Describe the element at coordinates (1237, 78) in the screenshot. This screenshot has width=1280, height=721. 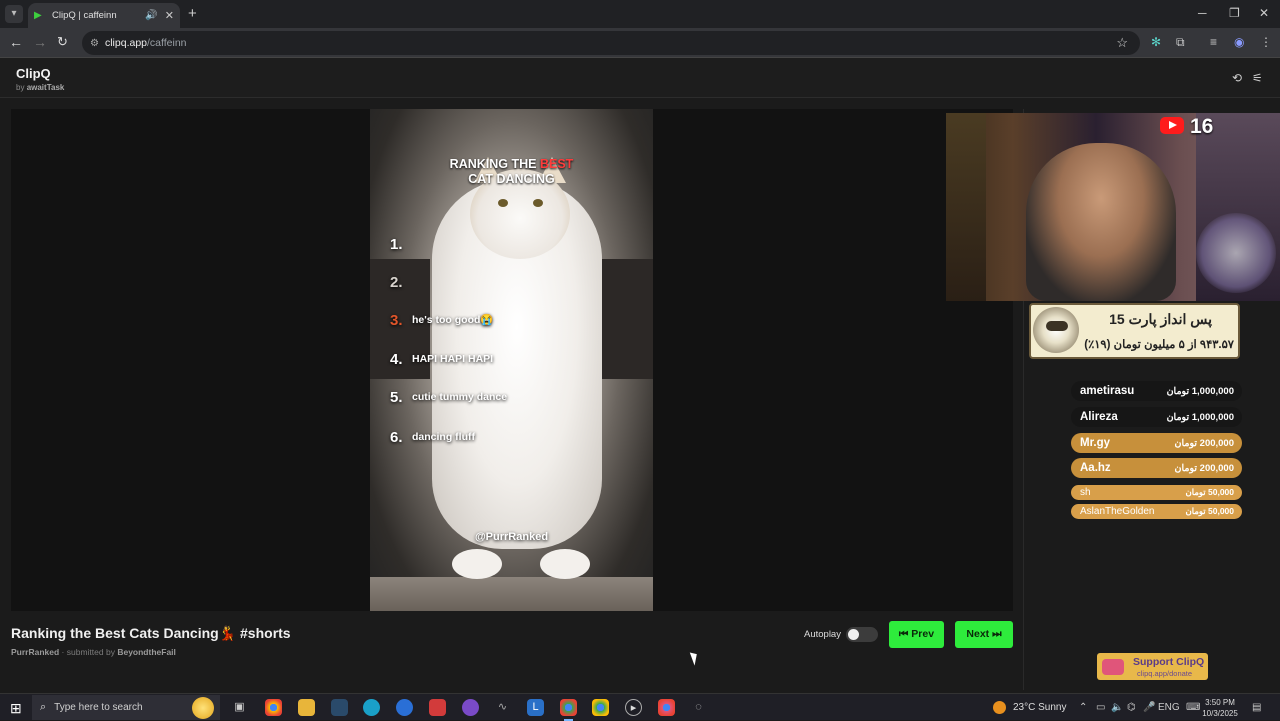
I see `history-icon: ⟲` at that location.